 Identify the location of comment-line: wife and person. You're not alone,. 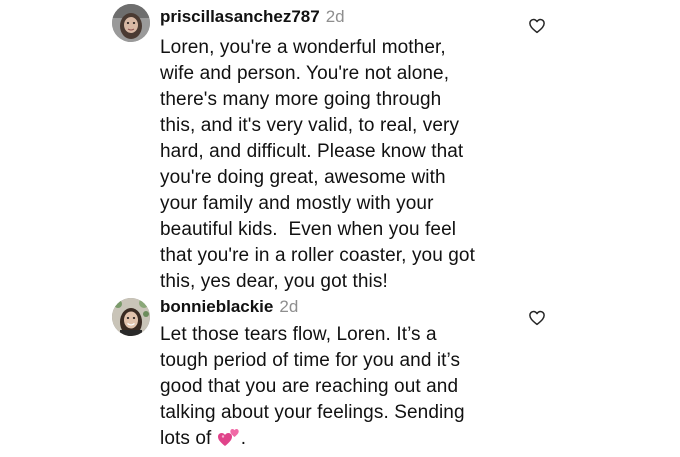
(305, 73).